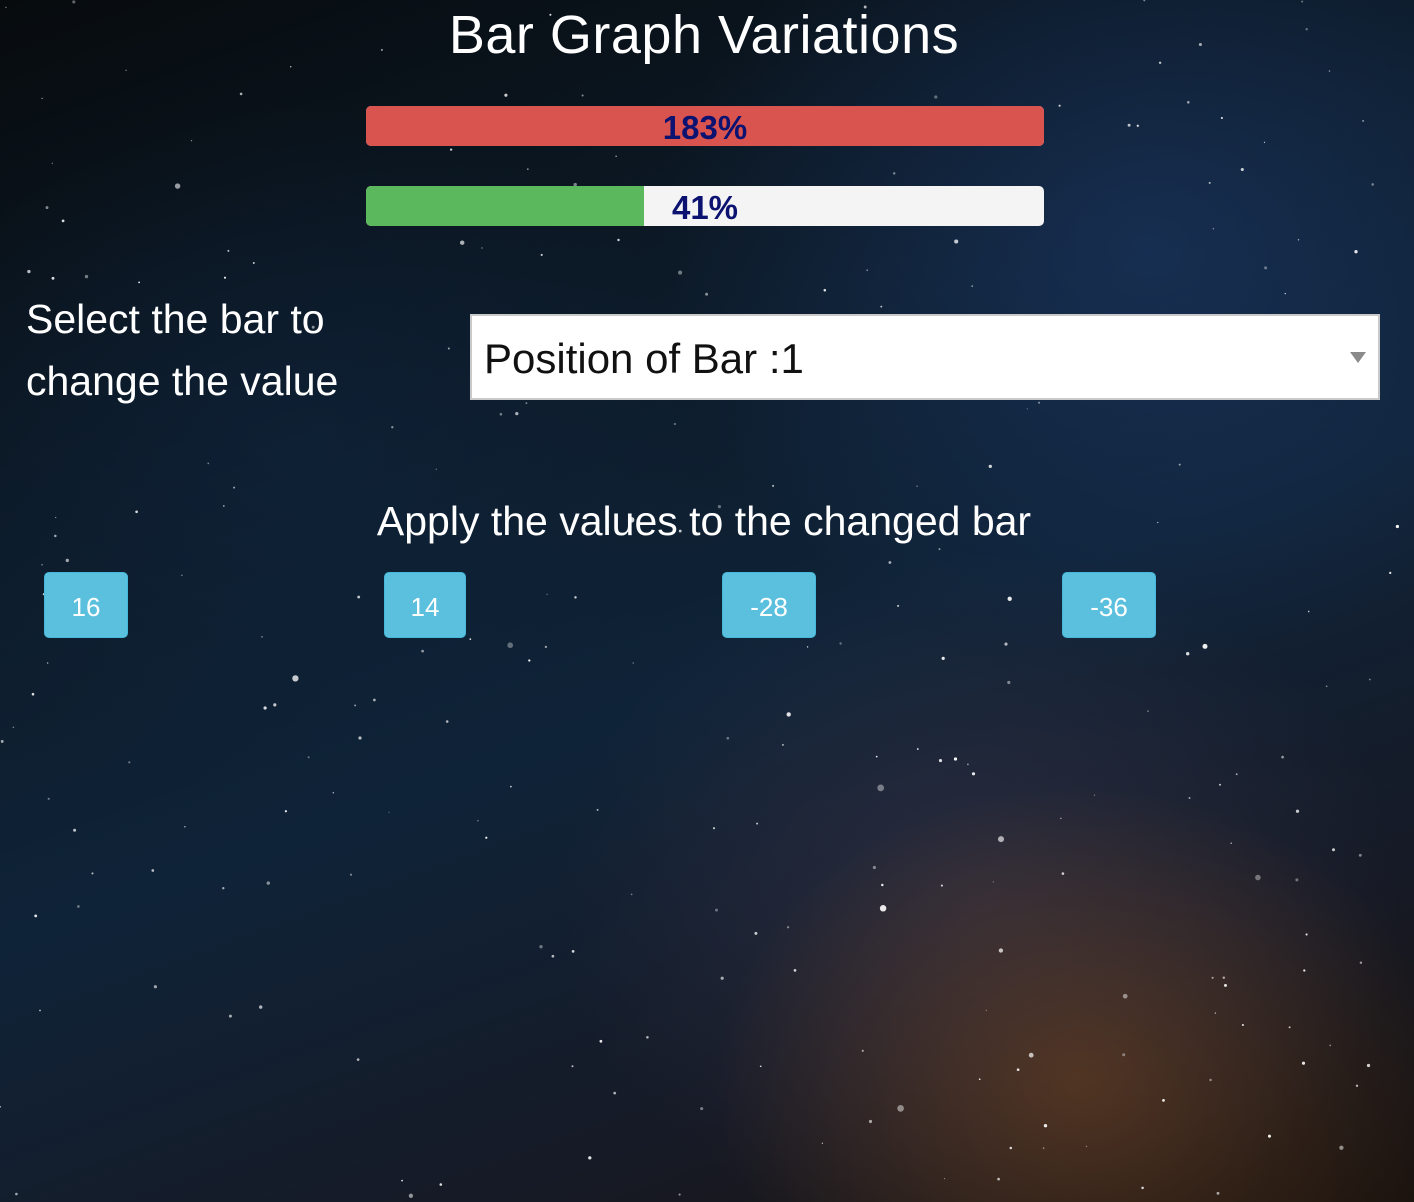 This screenshot has height=1202, width=1414. What do you see at coordinates (644, 358) in the screenshot?
I see `bar-select-value: Position of Bar :1` at bounding box center [644, 358].